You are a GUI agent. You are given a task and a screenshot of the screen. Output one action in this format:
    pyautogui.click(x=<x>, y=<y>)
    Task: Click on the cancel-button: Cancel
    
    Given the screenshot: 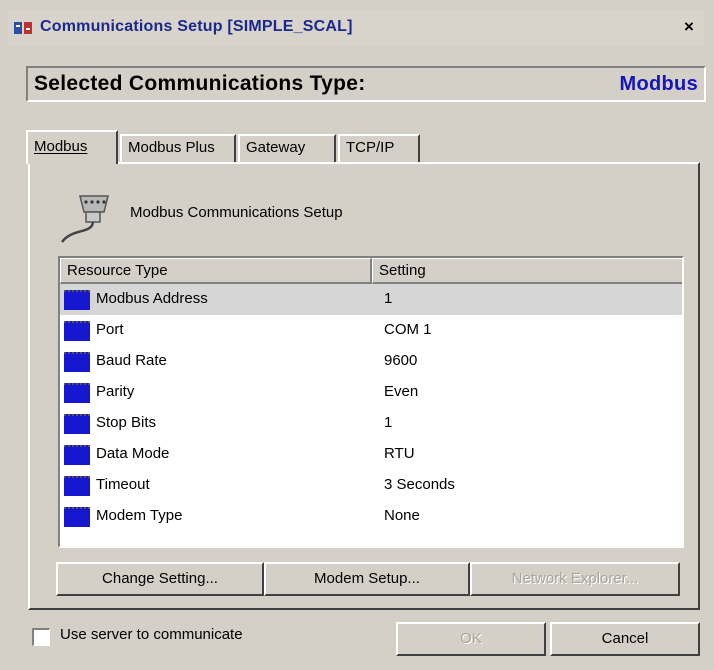 What is the action you would take?
    pyautogui.click(x=625, y=639)
    